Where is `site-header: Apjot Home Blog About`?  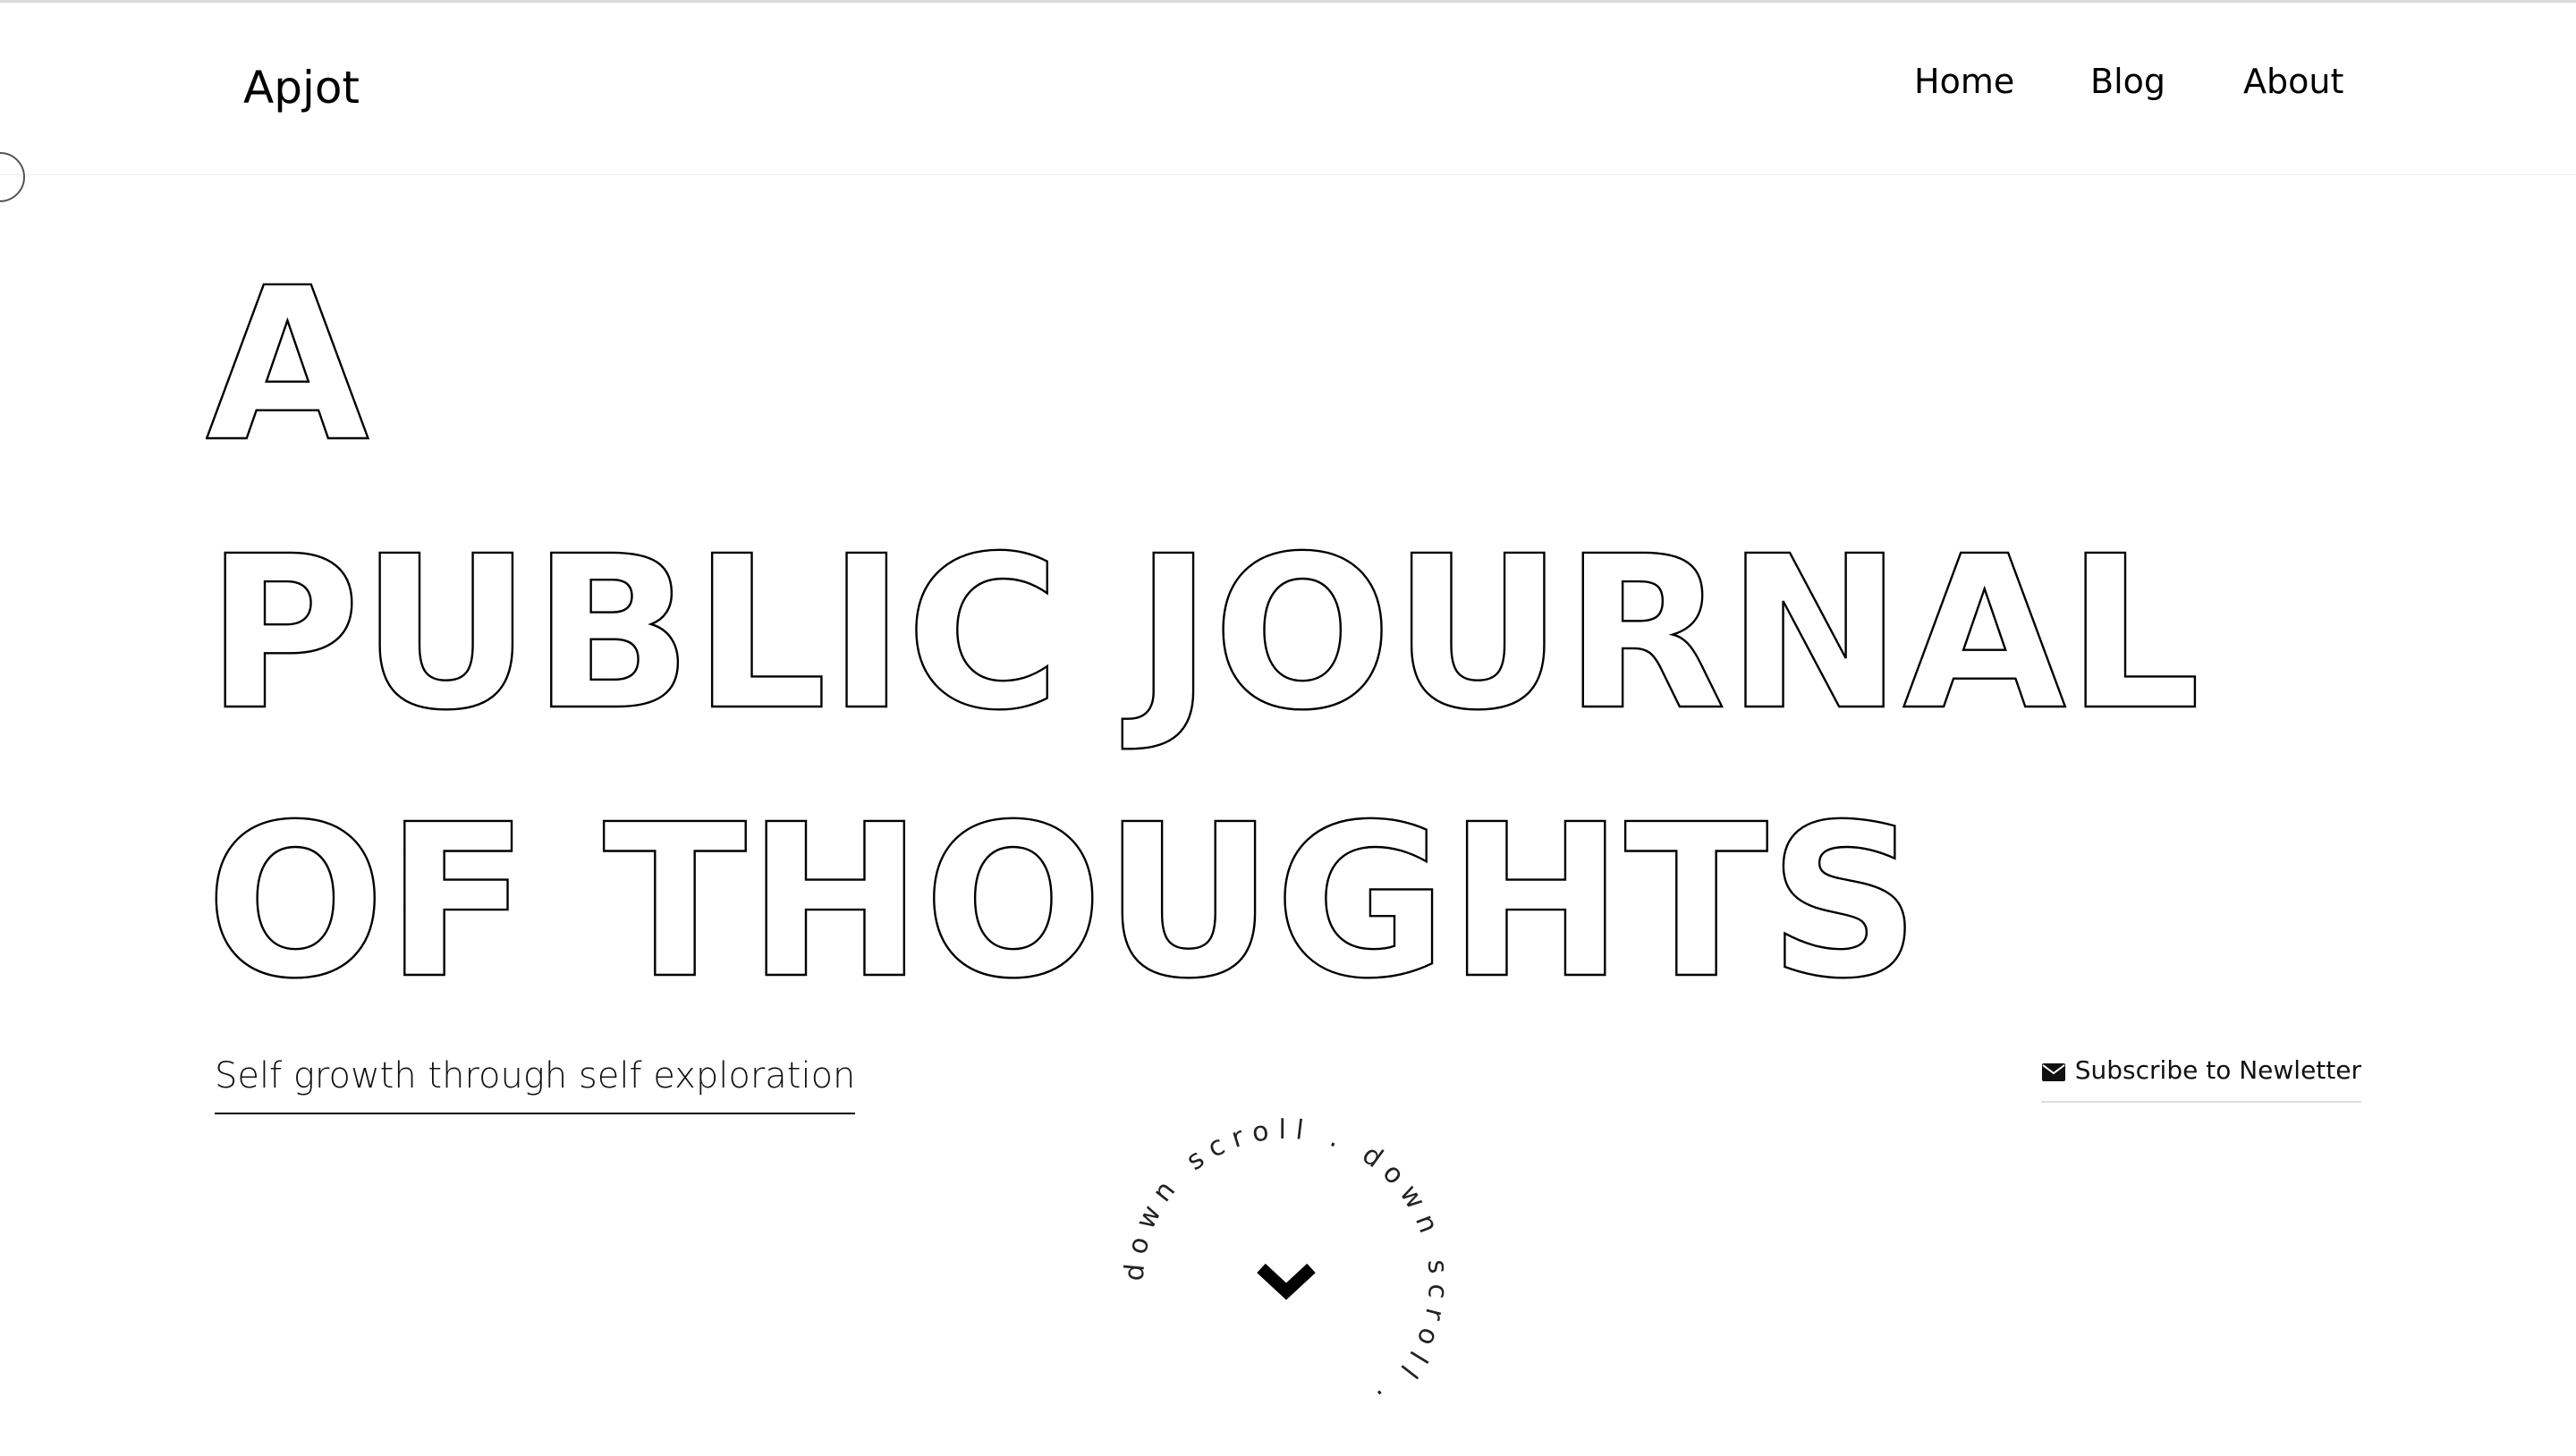 site-header: Apjot Home Blog About is located at coordinates (1288, 89).